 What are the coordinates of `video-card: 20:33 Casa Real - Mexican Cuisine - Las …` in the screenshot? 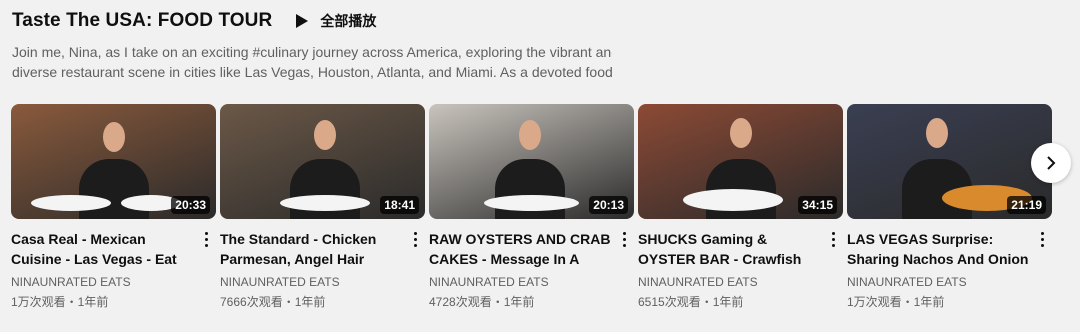 It's located at (113, 207).